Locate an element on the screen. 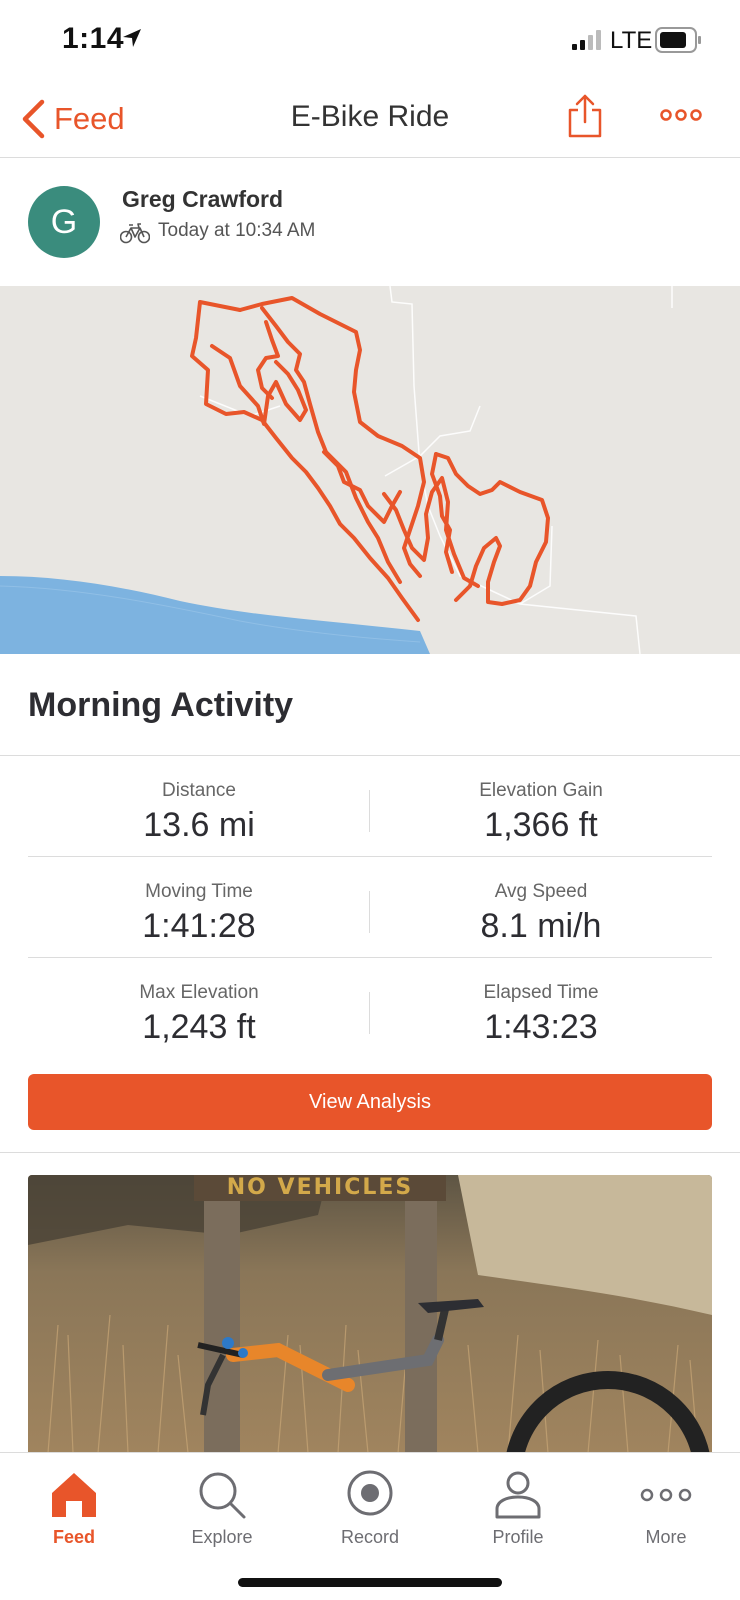 This screenshot has width=740, height=1600. stat-elapsed-time: Elapsed Time 1:43:23 is located at coordinates (541, 1008).